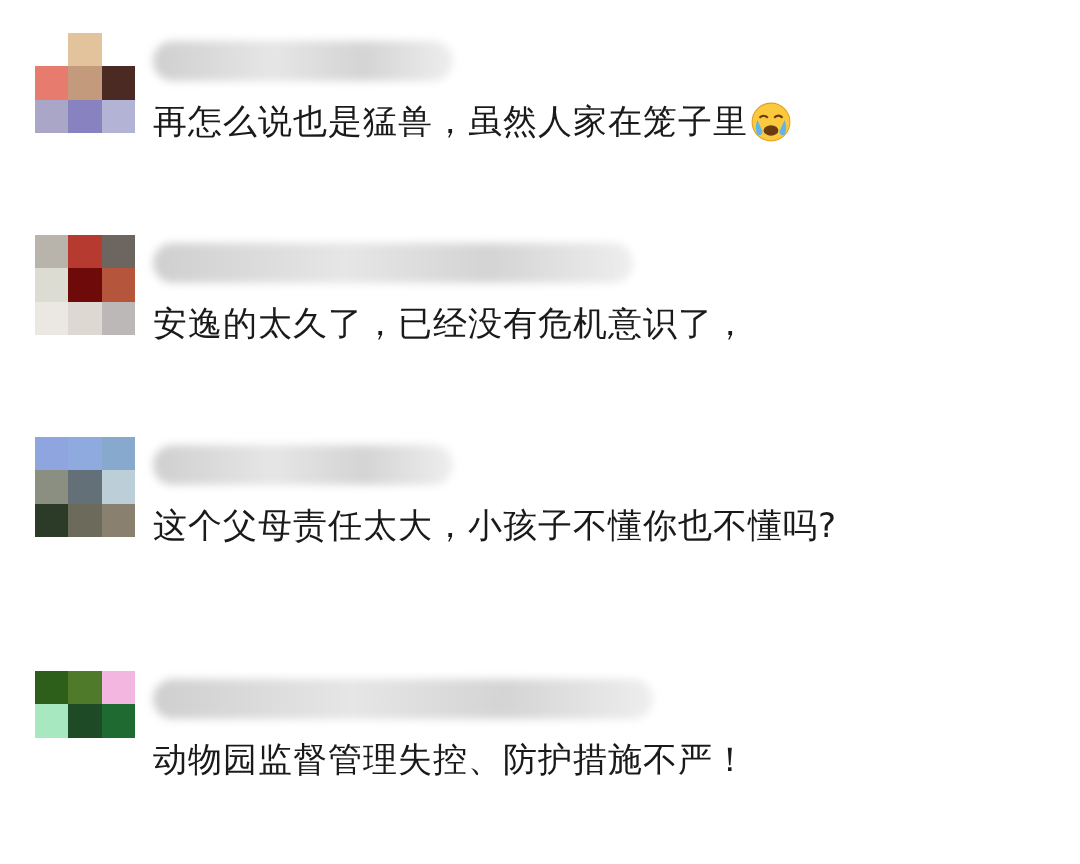  I want to click on comment-text: 动物园监督管理失控、防护措施不严！, so click(450, 759).